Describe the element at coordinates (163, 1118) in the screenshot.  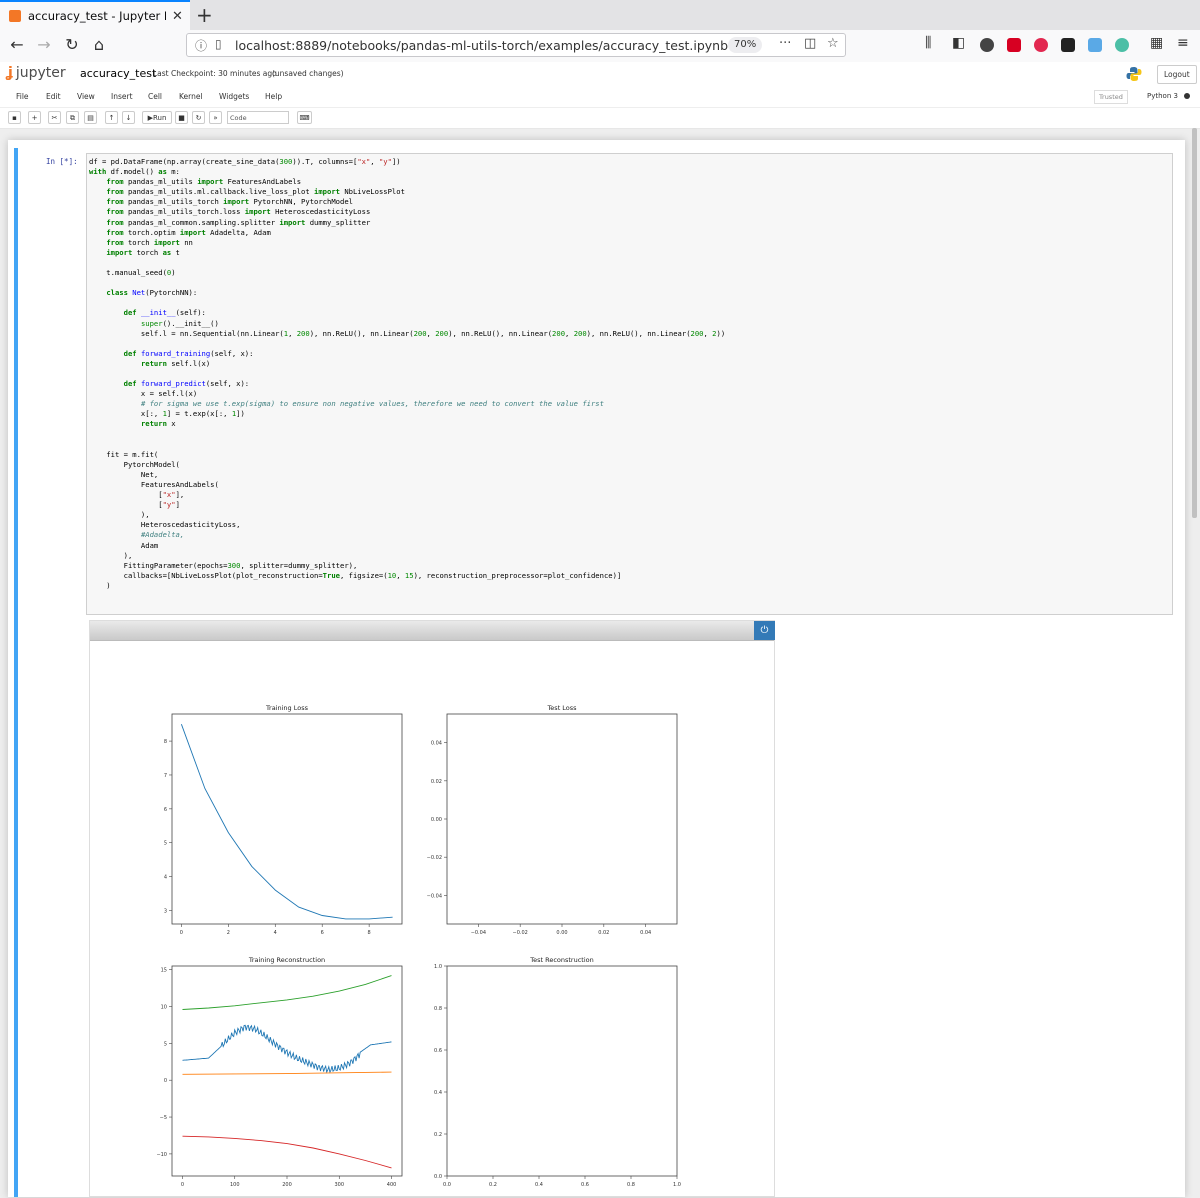
I see `y-tick-label: −5` at that location.